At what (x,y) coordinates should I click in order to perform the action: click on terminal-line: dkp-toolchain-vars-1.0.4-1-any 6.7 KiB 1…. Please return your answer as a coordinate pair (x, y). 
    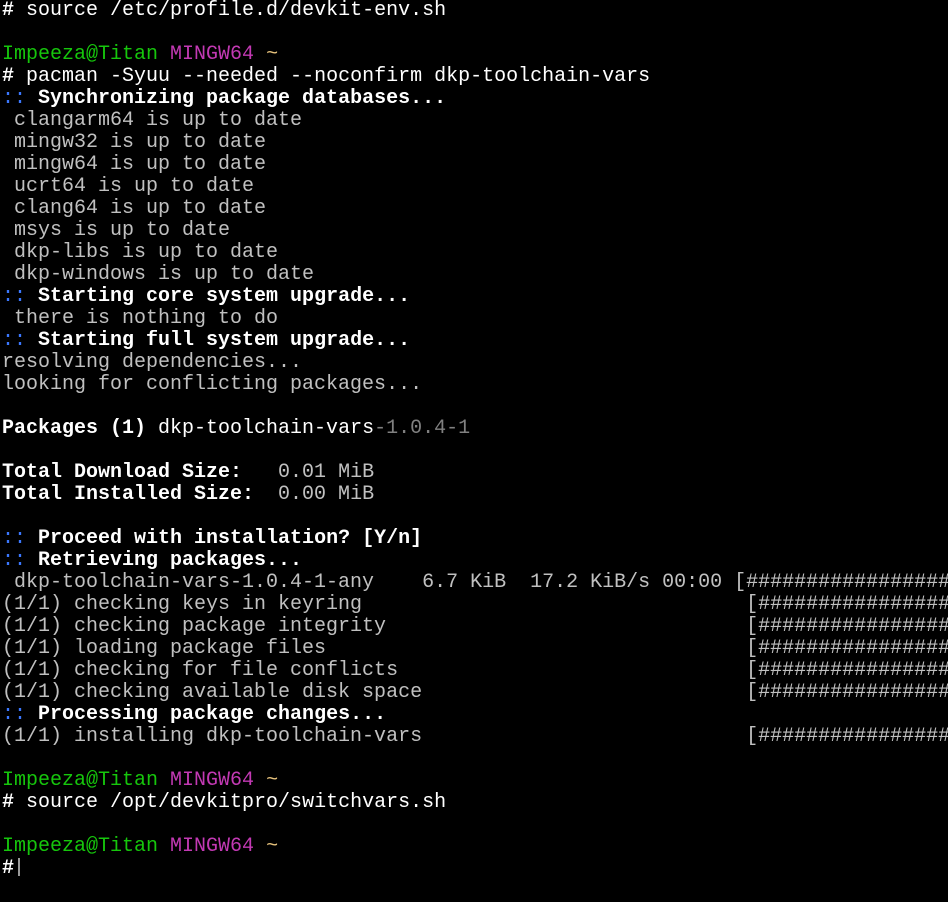
    Looking at the image, I should click on (475, 583).